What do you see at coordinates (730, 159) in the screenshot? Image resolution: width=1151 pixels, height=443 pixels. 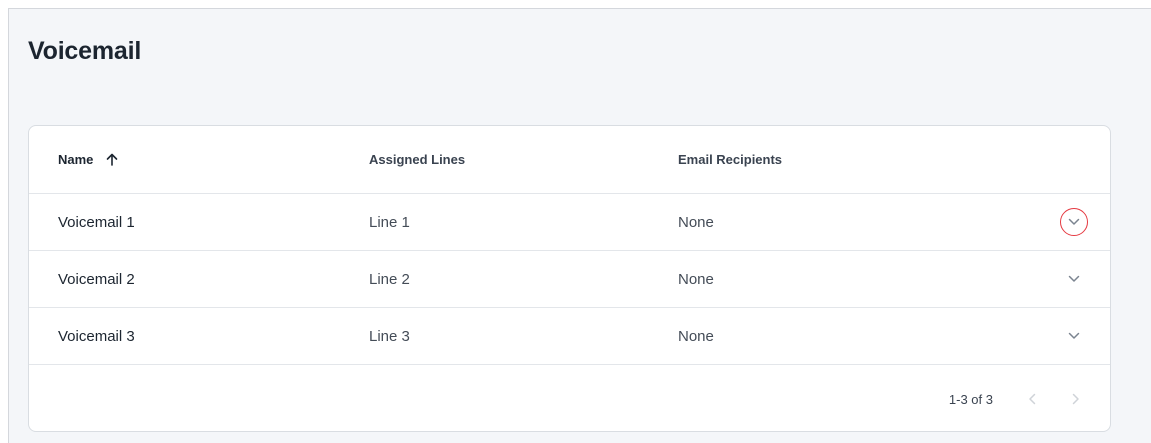 I see `column-header-email-recipients: Email Recipients` at bounding box center [730, 159].